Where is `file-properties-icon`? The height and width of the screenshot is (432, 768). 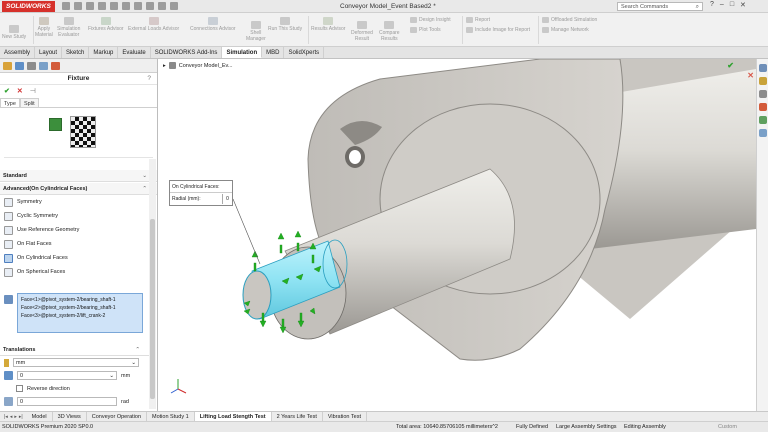 file-properties-icon is located at coordinates (162, 6).